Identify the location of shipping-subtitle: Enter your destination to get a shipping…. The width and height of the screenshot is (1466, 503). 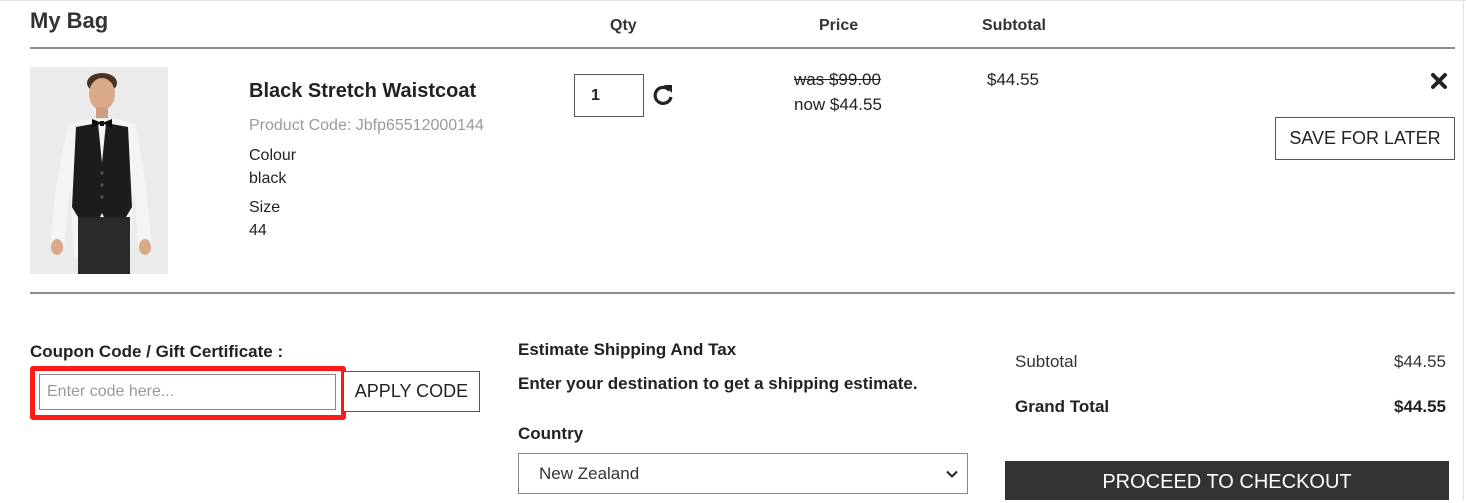
(718, 383).